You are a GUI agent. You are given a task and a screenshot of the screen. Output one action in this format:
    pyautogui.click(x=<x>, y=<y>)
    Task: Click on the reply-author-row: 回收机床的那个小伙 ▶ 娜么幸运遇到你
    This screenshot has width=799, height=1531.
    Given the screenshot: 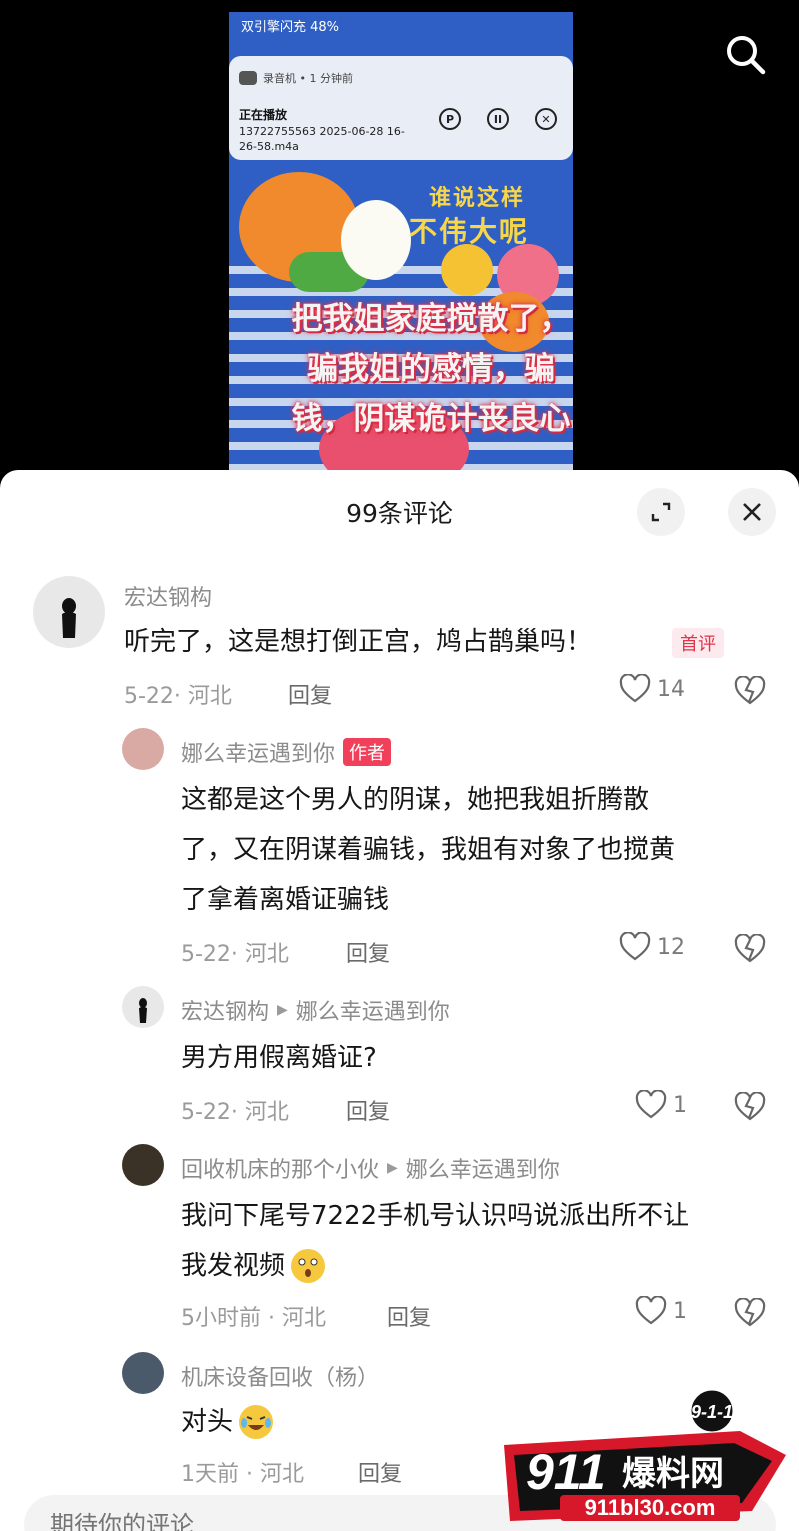 What is the action you would take?
    pyautogui.click(x=370, y=1168)
    